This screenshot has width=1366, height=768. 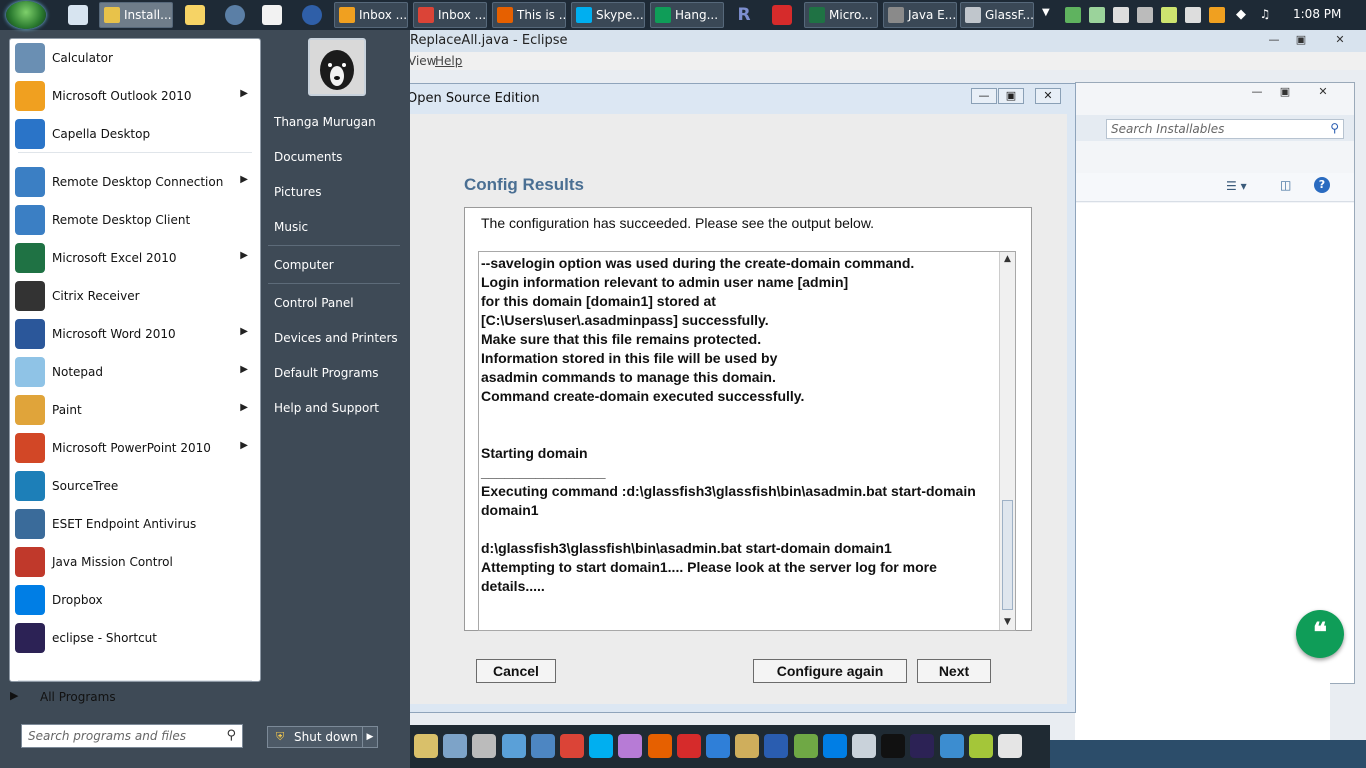 I want to click on tray-evernote-icon, so click(x=1169, y=15).